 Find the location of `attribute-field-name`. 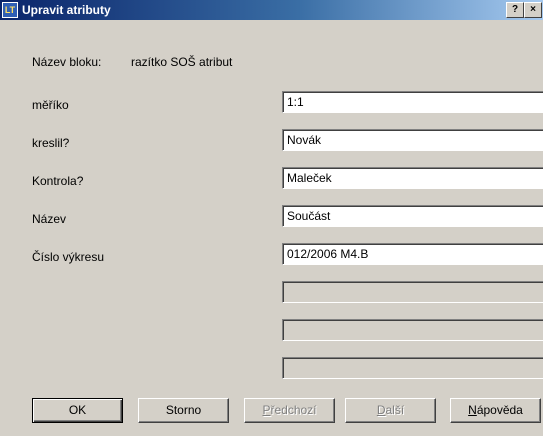

attribute-field-name is located at coordinates (412, 216).